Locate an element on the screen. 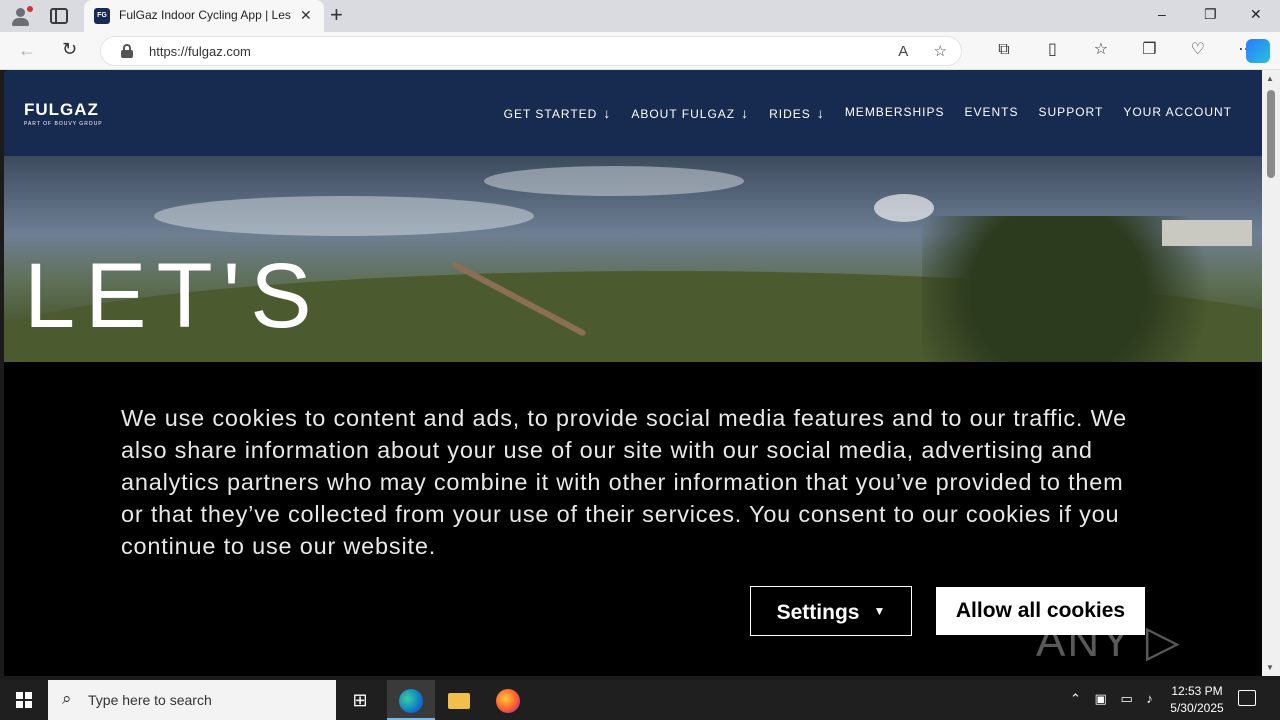  lock-icon is located at coordinates (127, 51).